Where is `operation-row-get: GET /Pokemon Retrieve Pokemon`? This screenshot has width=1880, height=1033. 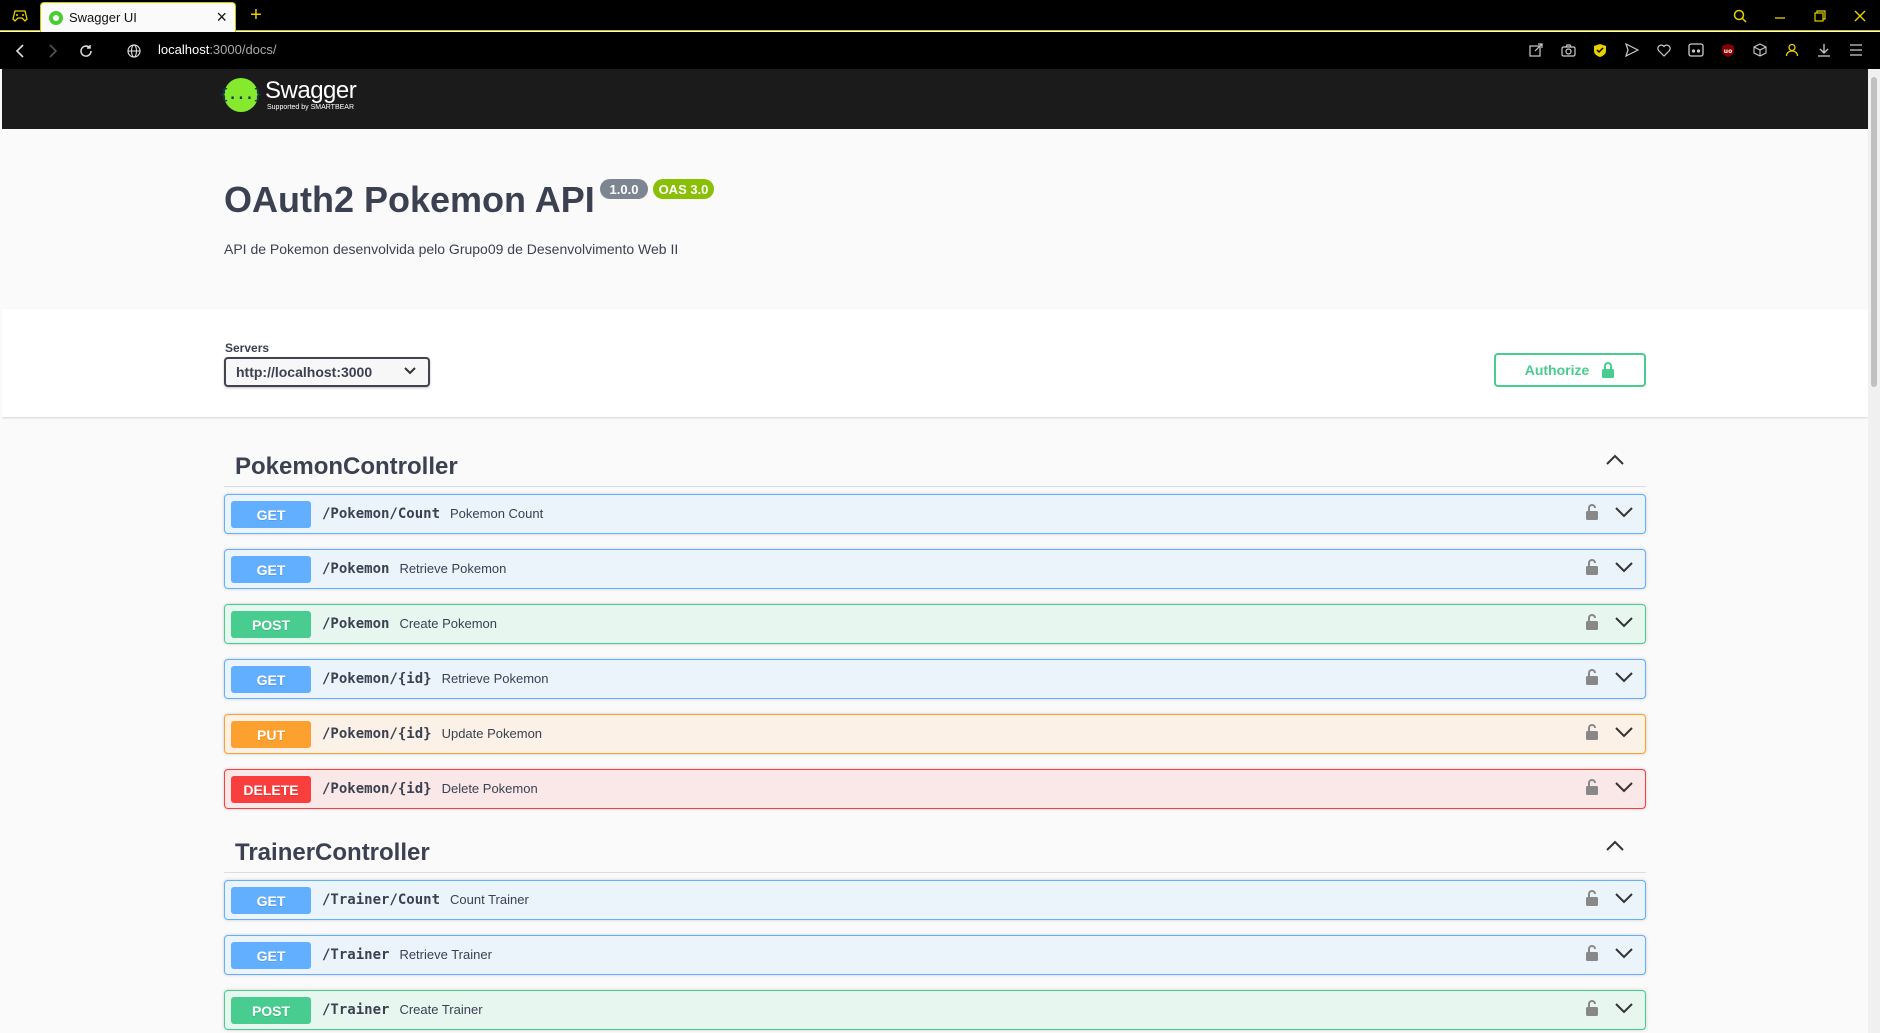
operation-row-get: GET /Pokemon Retrieve Pokemon is located at coordinates (935, 569).